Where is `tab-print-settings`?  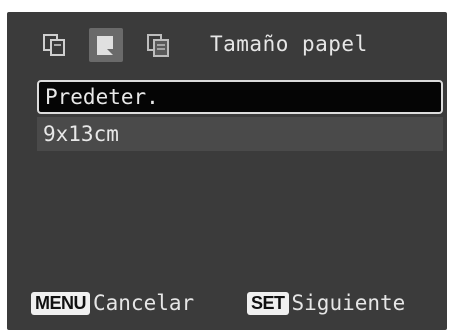 tab-print-settings is located at coordinates (54, 45).